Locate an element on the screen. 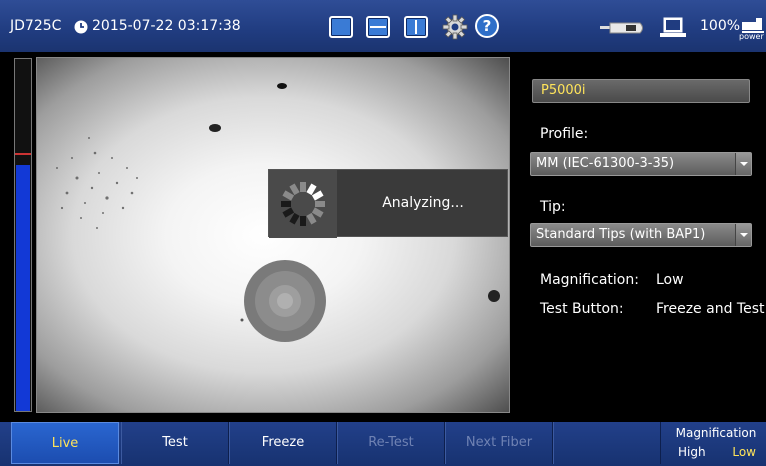  live-button: Live is located at coordinates (65, 443).